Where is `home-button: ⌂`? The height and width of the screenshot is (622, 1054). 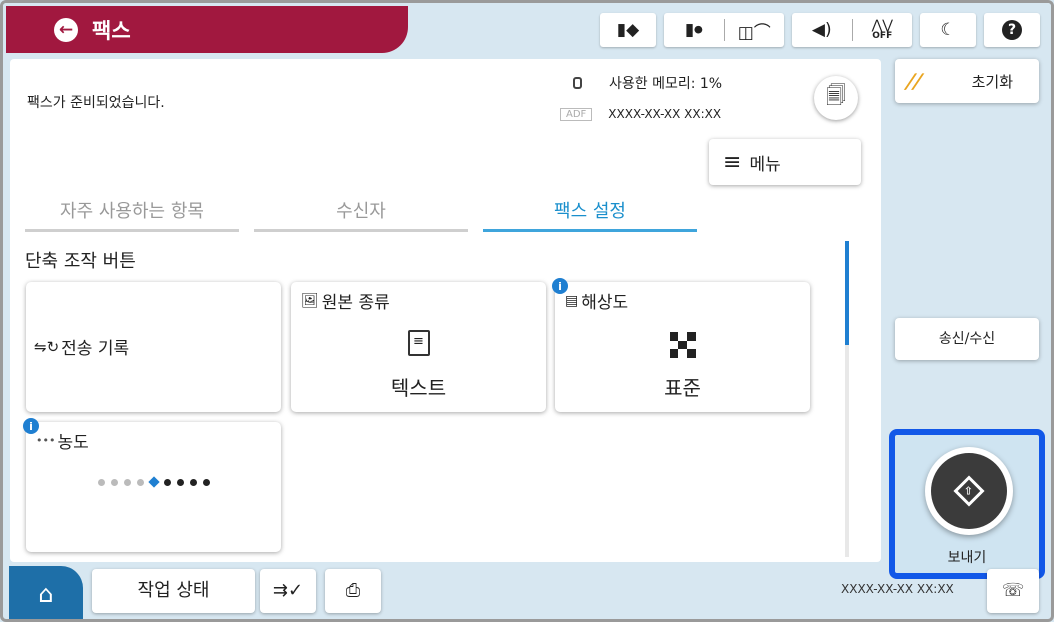 home-button: ⌂ is located at coordinates (46, 592).